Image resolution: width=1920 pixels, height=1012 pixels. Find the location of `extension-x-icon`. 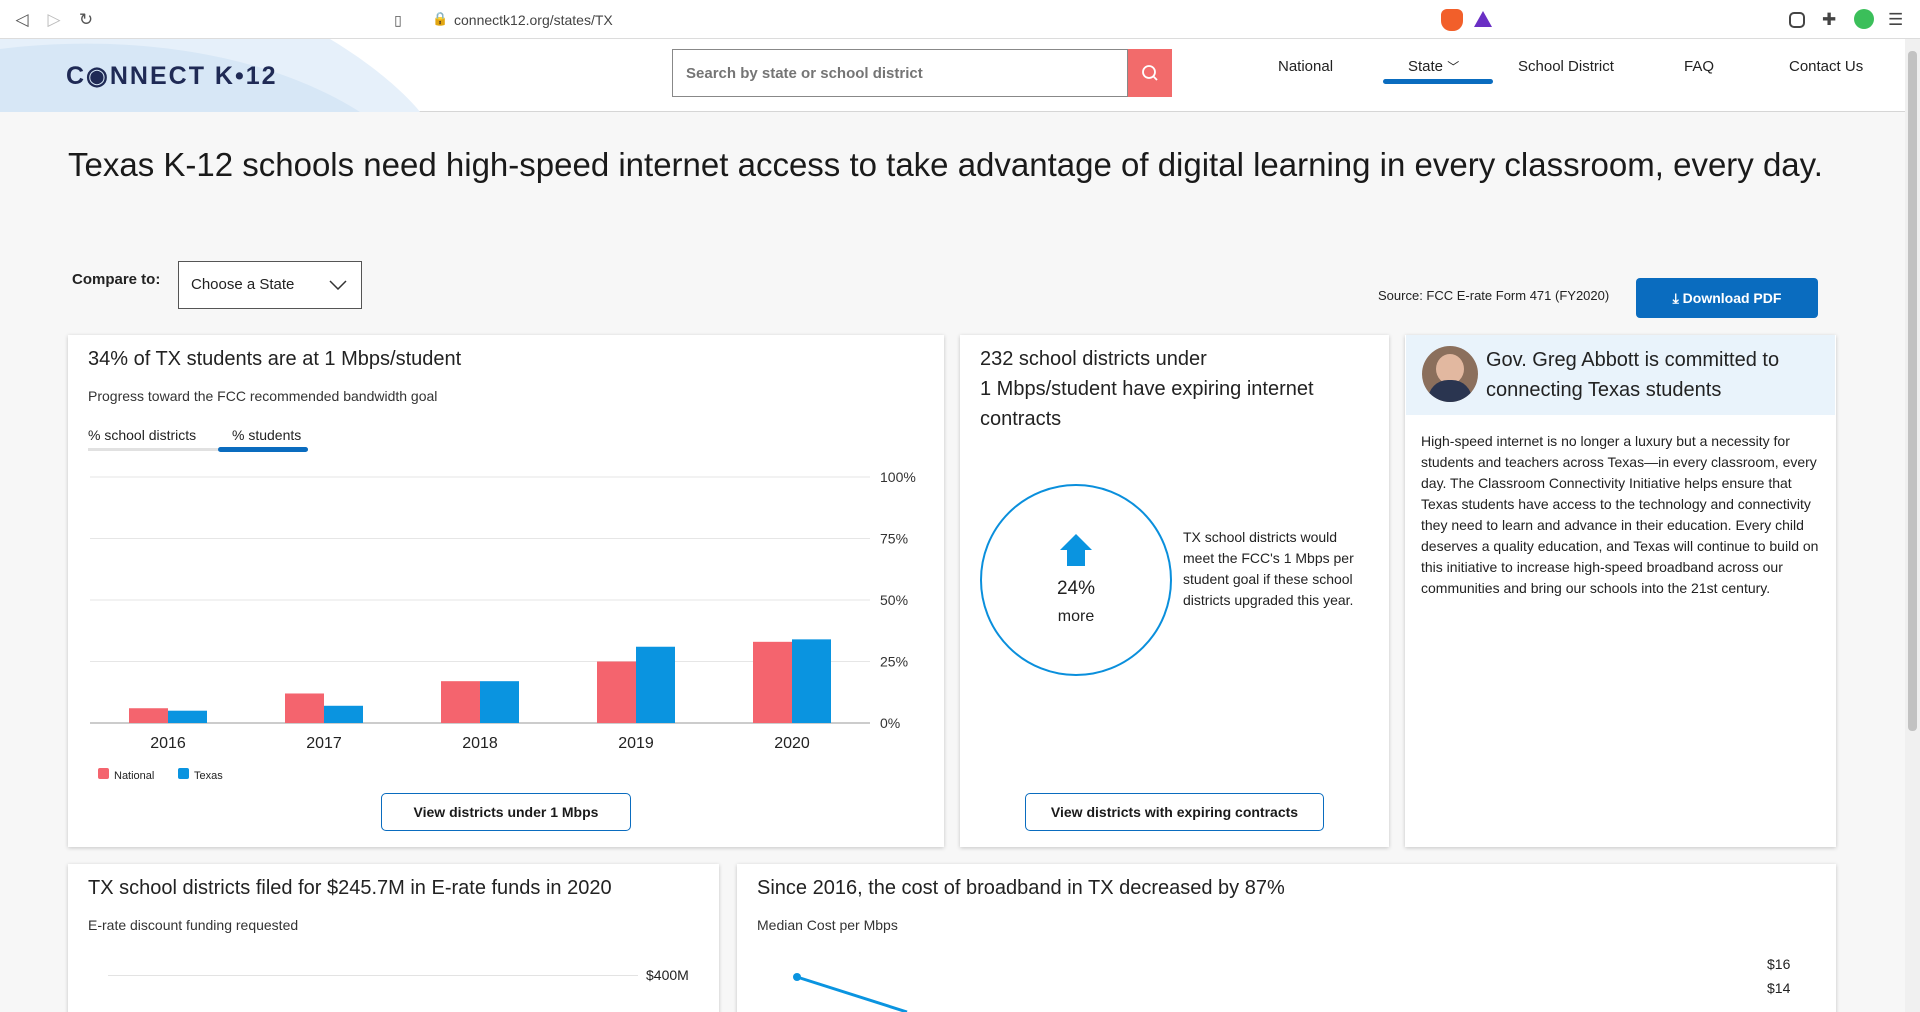

extension-x-icon is located at coordinates (1864, 19).